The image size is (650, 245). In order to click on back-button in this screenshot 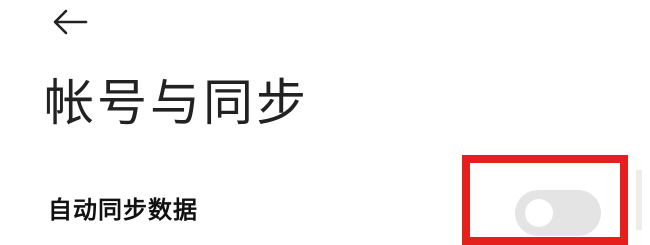, I will do `click(70, 22)`.